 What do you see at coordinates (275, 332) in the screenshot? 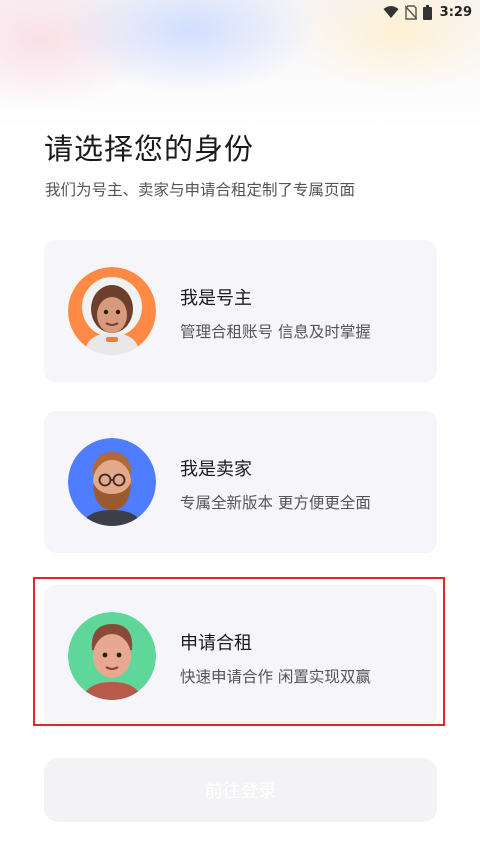
I see `owner-role-desc: 管理合租账号 信息及时掌握` at bounding box center [275, 332].